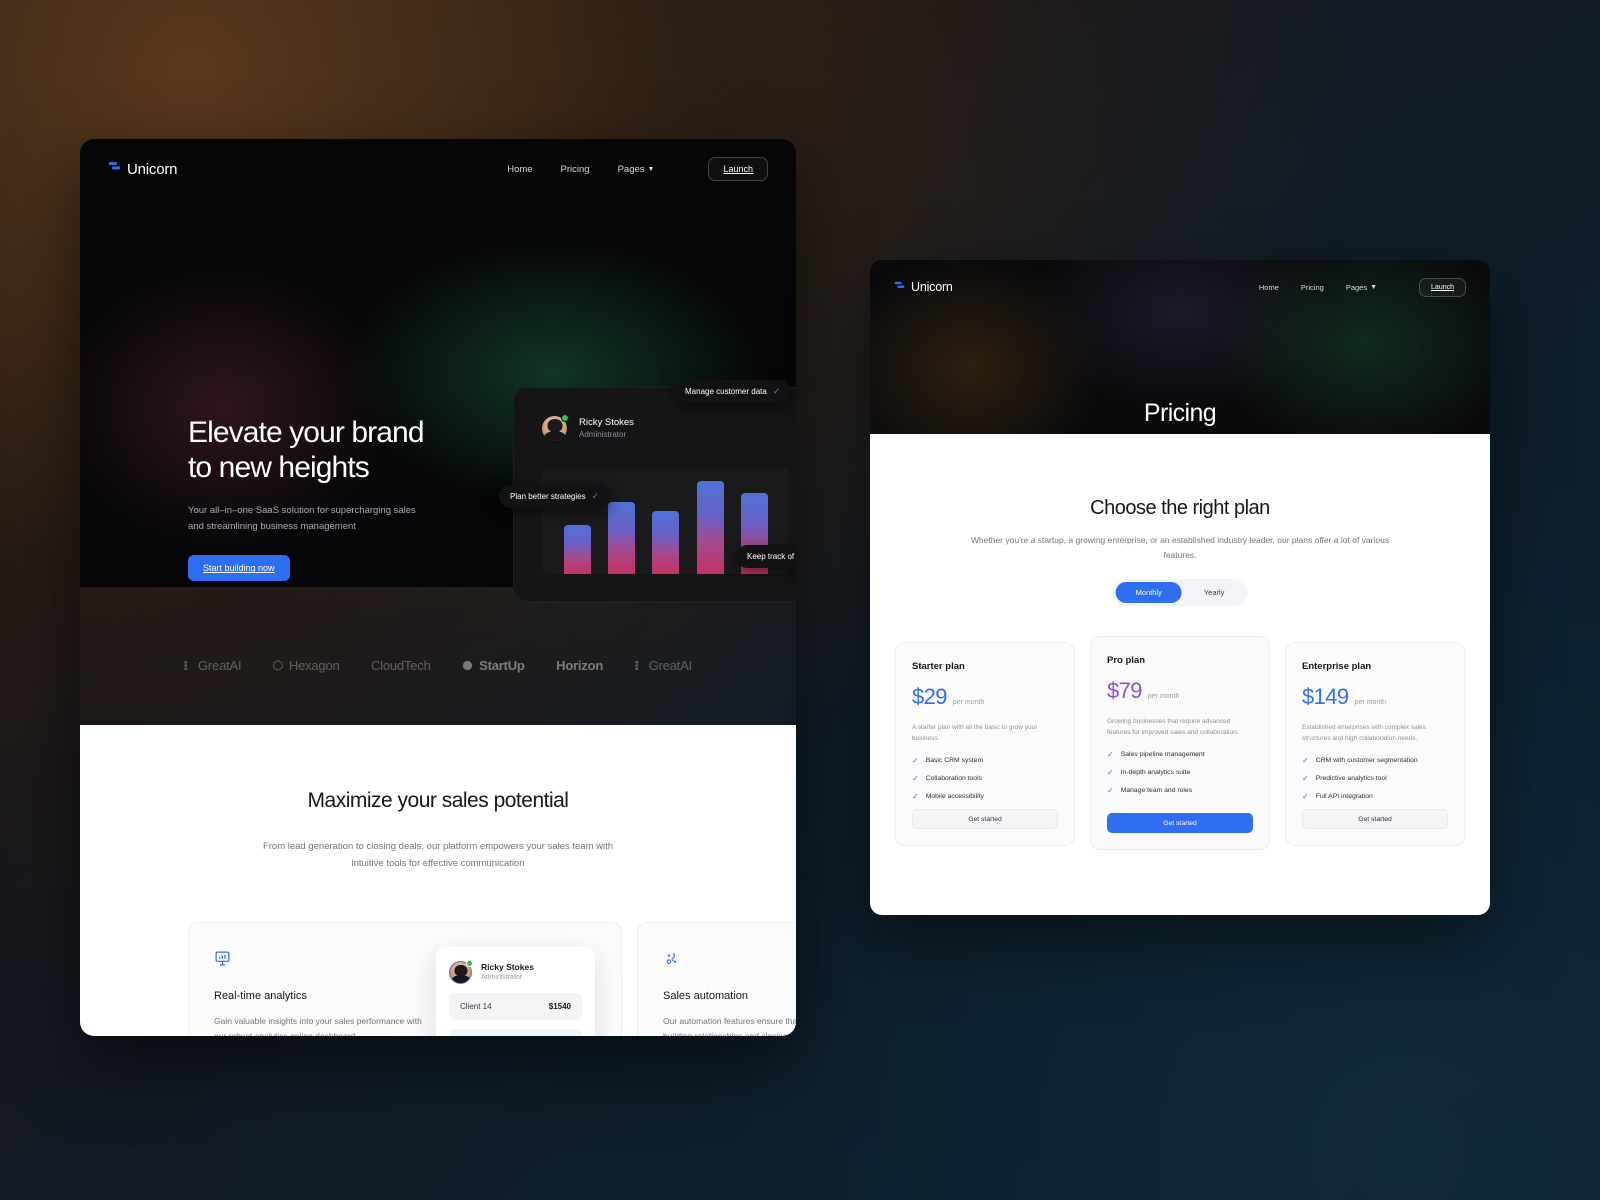 The image size is (1600, 1200). I want to click on bars-mark-icon, so click(636, 665).